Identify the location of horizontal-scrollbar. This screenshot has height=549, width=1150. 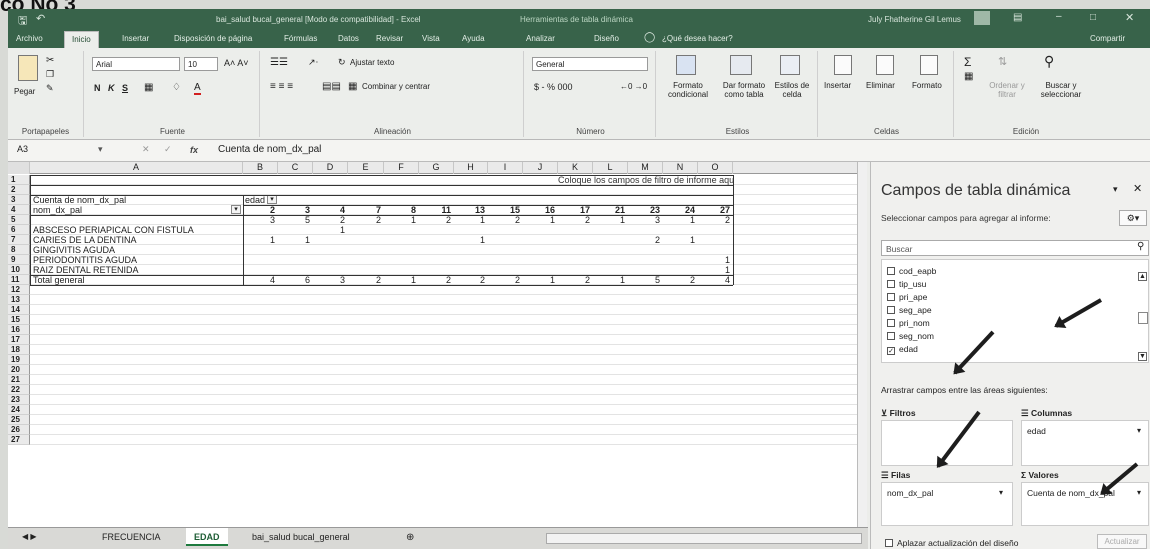
(704, 538).